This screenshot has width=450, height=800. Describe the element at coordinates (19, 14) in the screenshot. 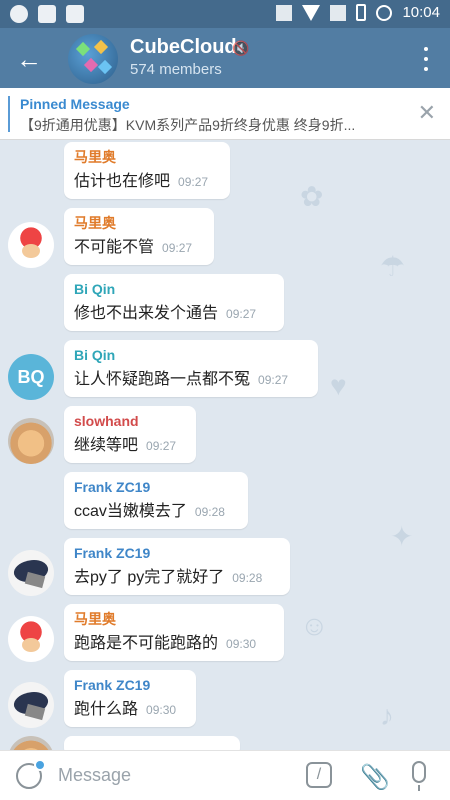

I see `telegram-icon` at that location.